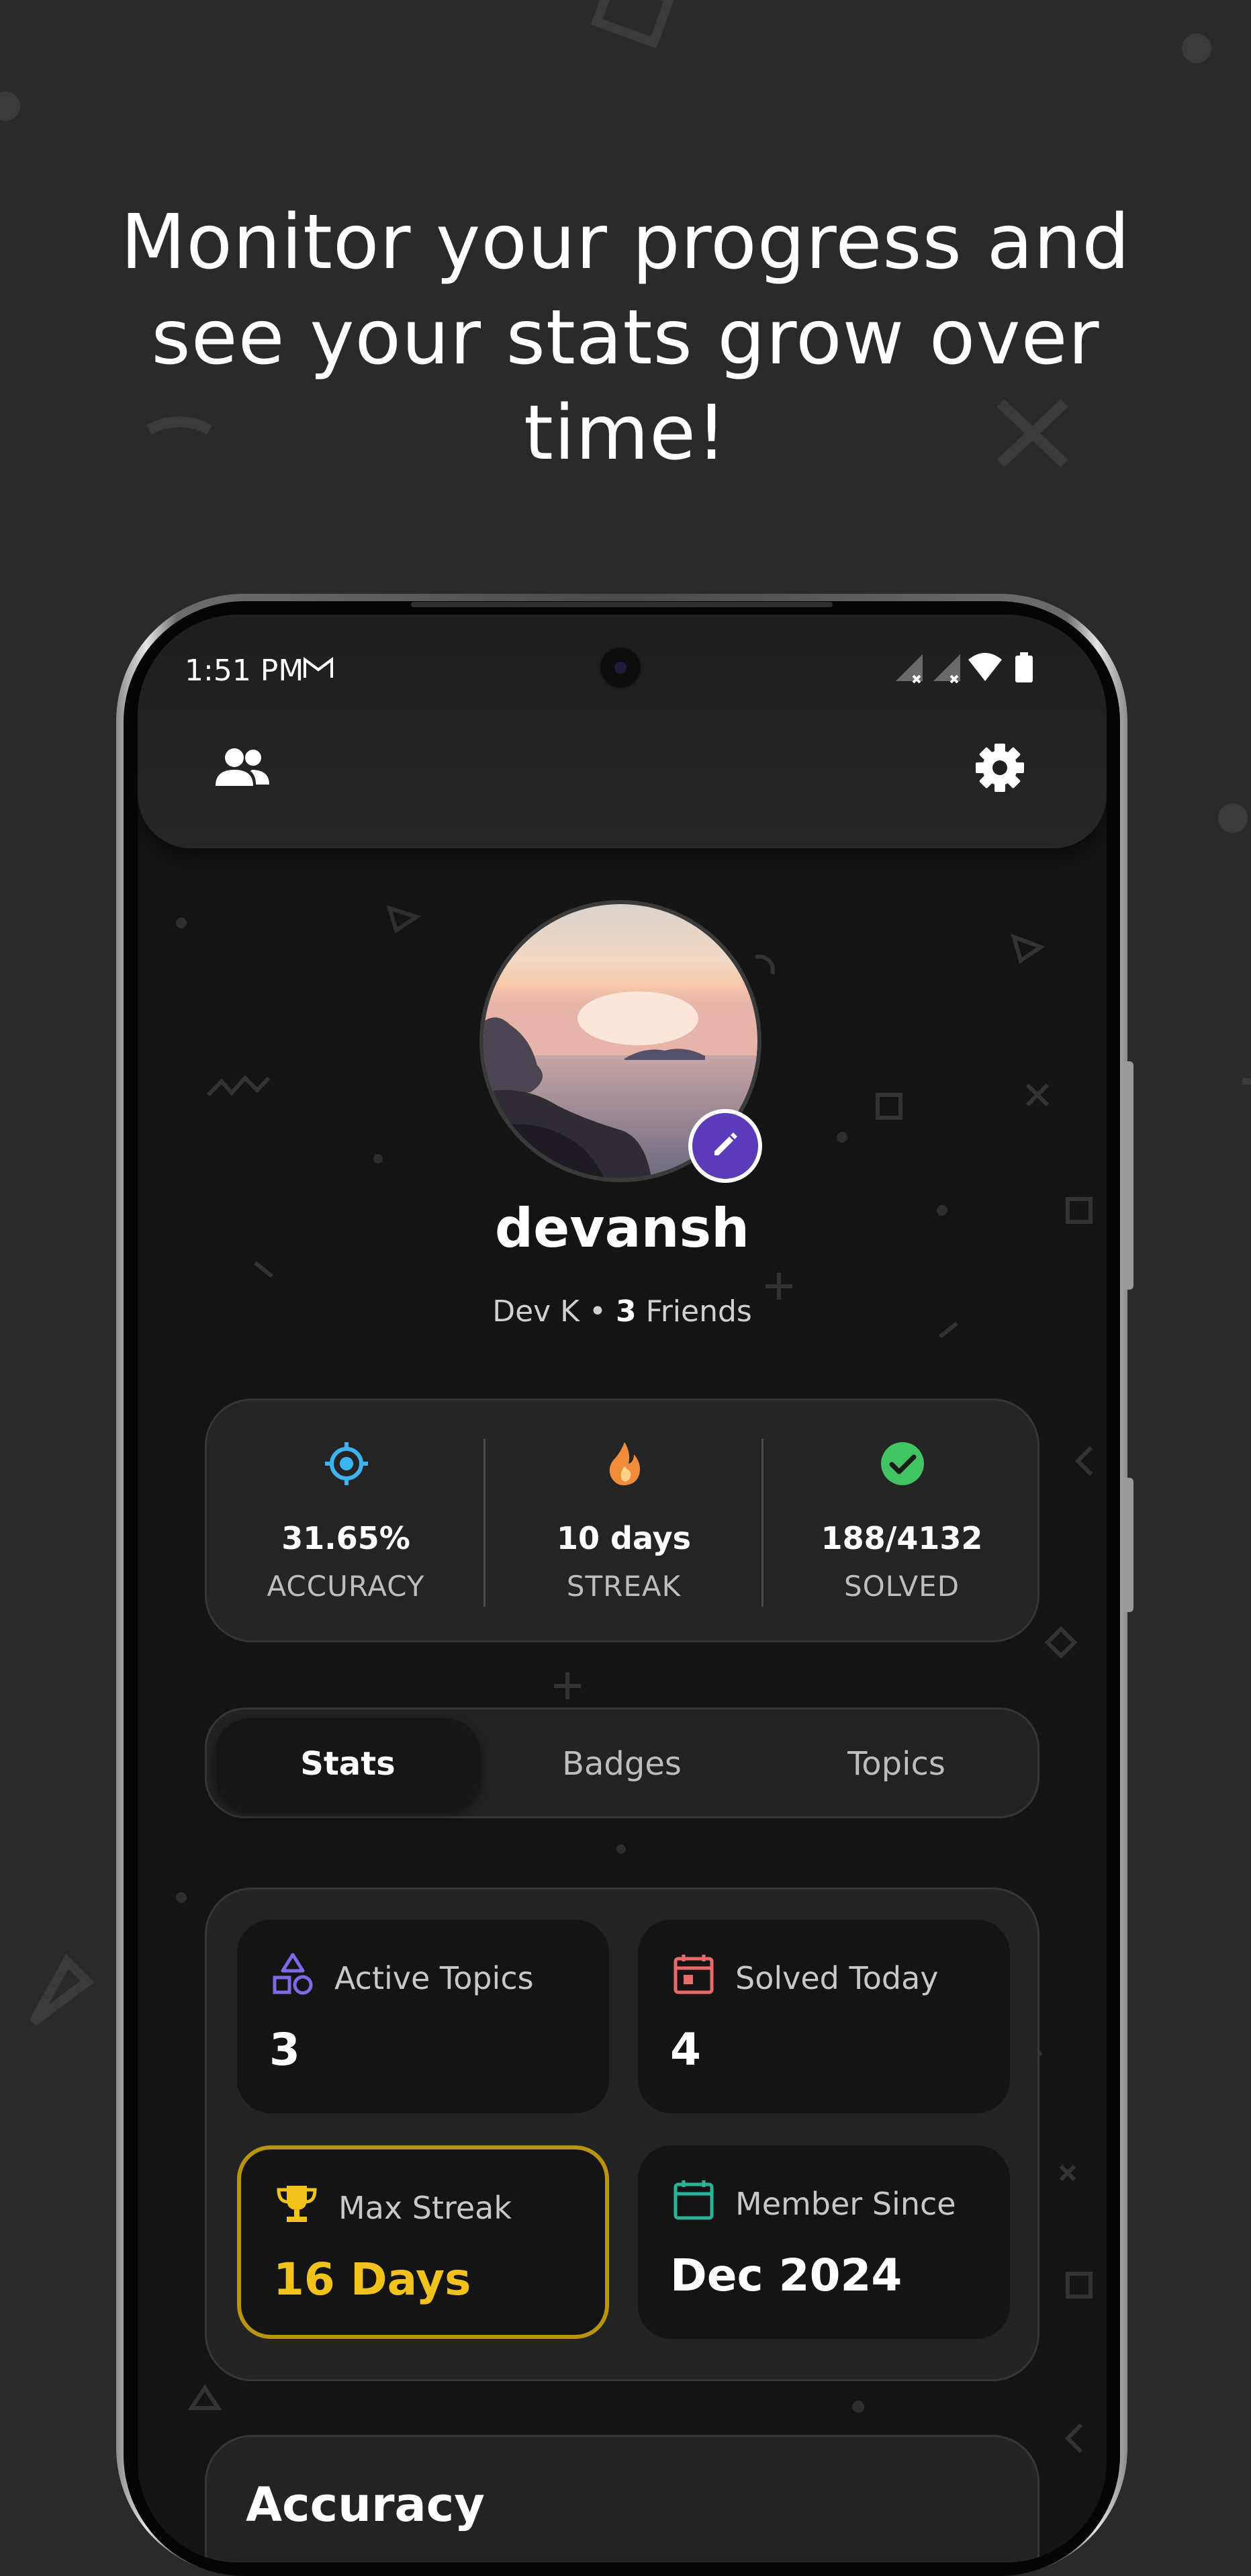  I want to click on check-circle-icon, so click(902, 1465).